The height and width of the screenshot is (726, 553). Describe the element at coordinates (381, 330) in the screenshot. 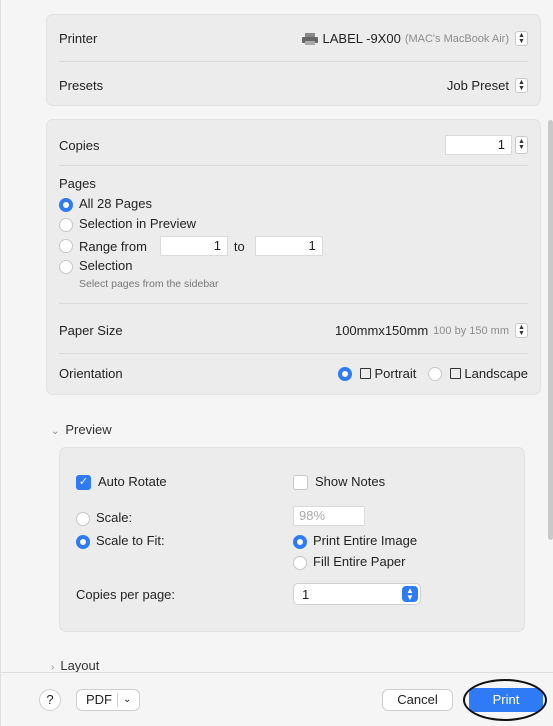

I see `paper-size-value: 100mmx150mm` at that location.